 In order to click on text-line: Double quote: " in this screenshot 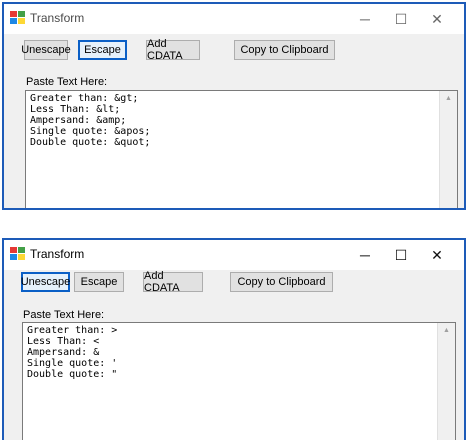, I will do `click(72, 374)`.